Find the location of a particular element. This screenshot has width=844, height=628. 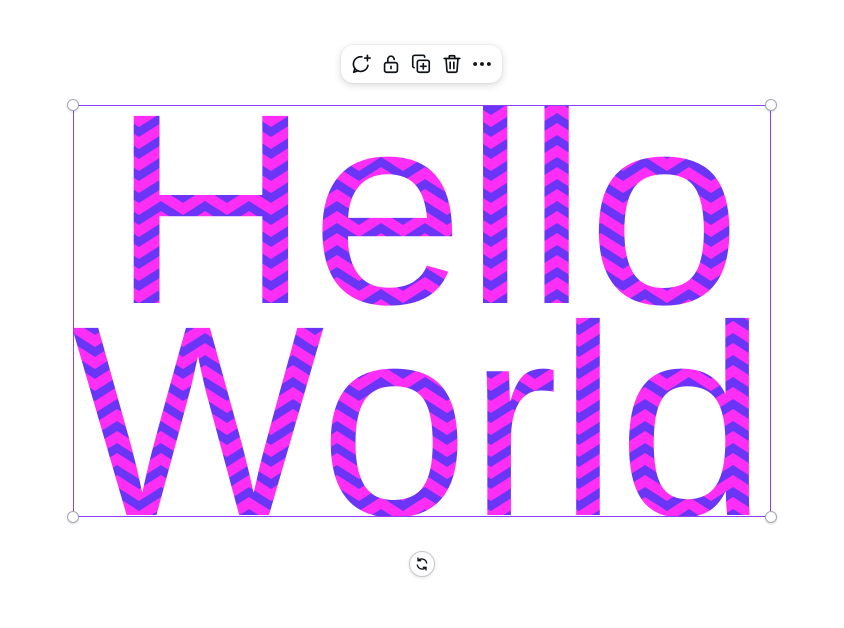

rotate-button is located at coordinates (422, 564).